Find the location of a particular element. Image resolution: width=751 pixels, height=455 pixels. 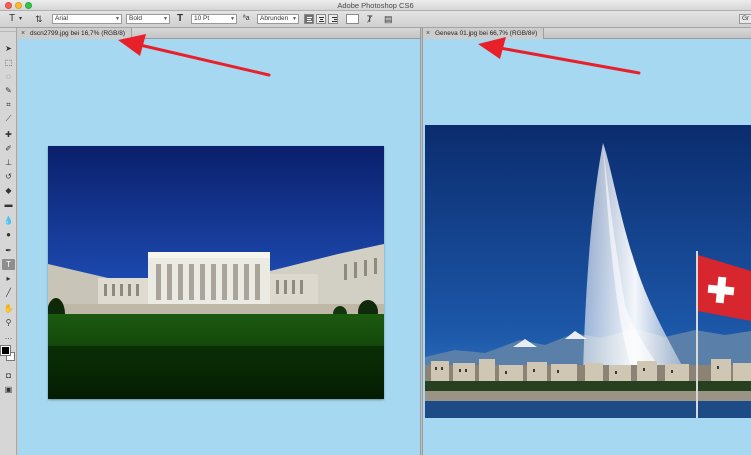

font-style-select: Bold ▼ is located at coordinates (148, 19).